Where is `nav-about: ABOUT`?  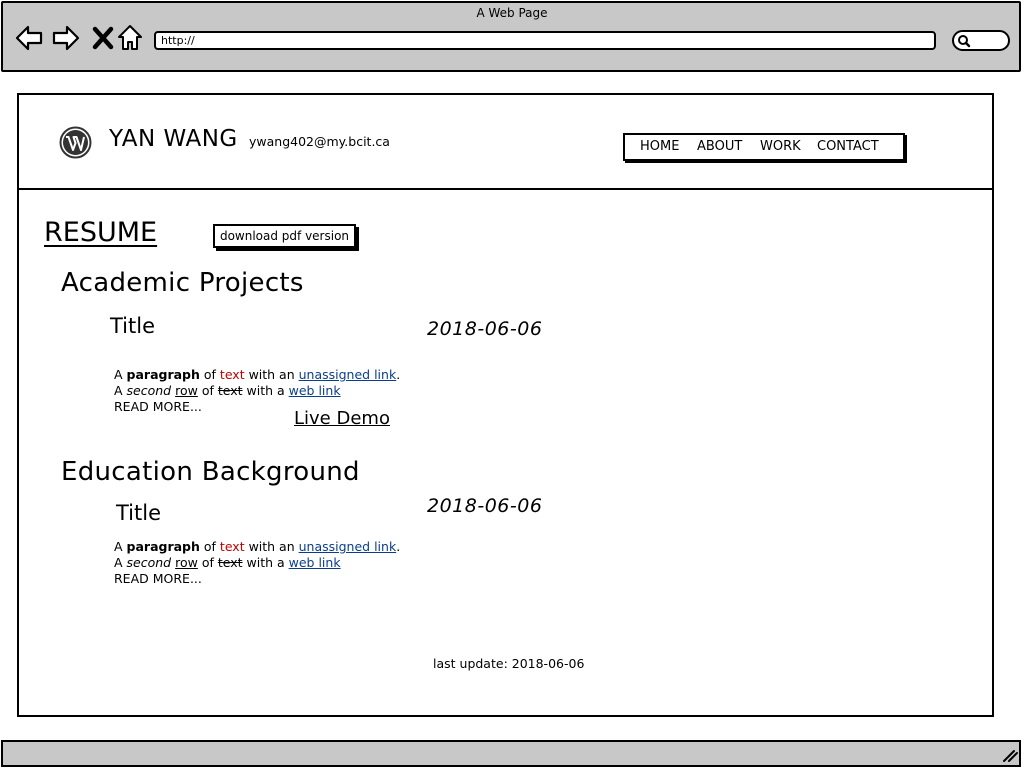 nav-about: ABOUT is located at coordinates (719, 146).